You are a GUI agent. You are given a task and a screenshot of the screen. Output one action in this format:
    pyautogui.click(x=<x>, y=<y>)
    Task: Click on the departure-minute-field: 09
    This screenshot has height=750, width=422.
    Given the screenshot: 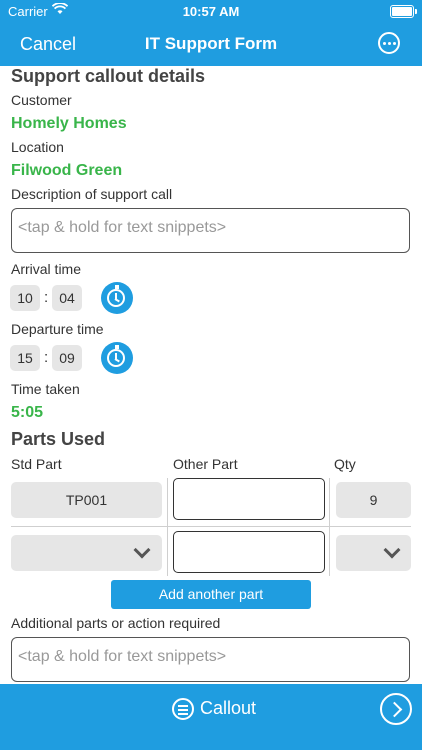 What is the action you would take?
    pyautogui.click(x=67, y=358)
    